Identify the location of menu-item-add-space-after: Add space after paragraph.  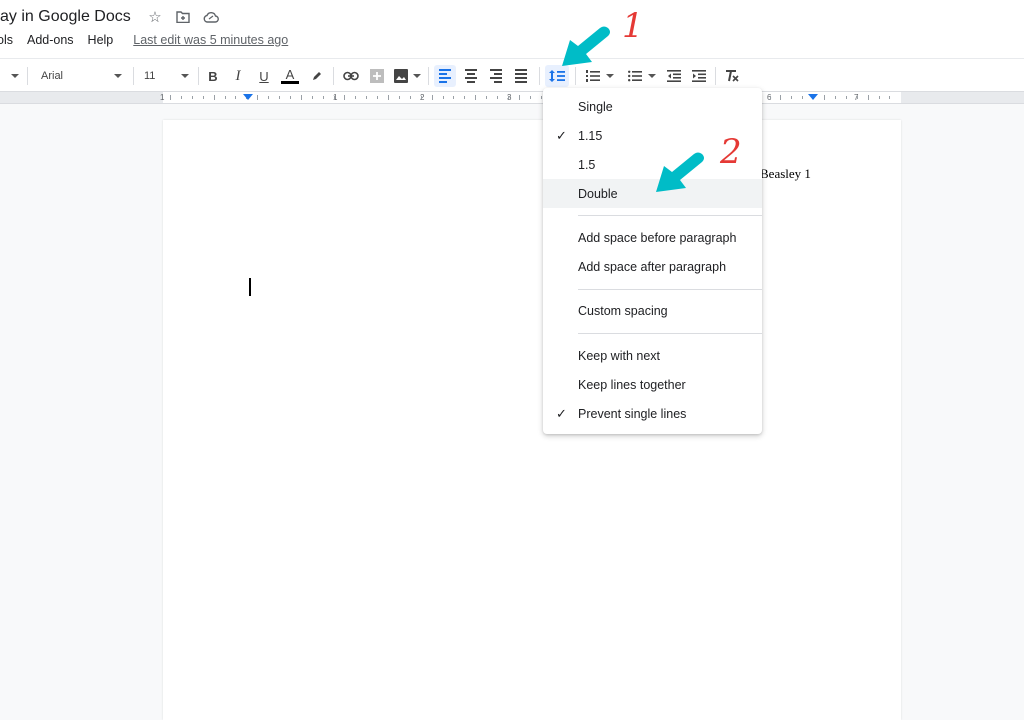
(652, 266).